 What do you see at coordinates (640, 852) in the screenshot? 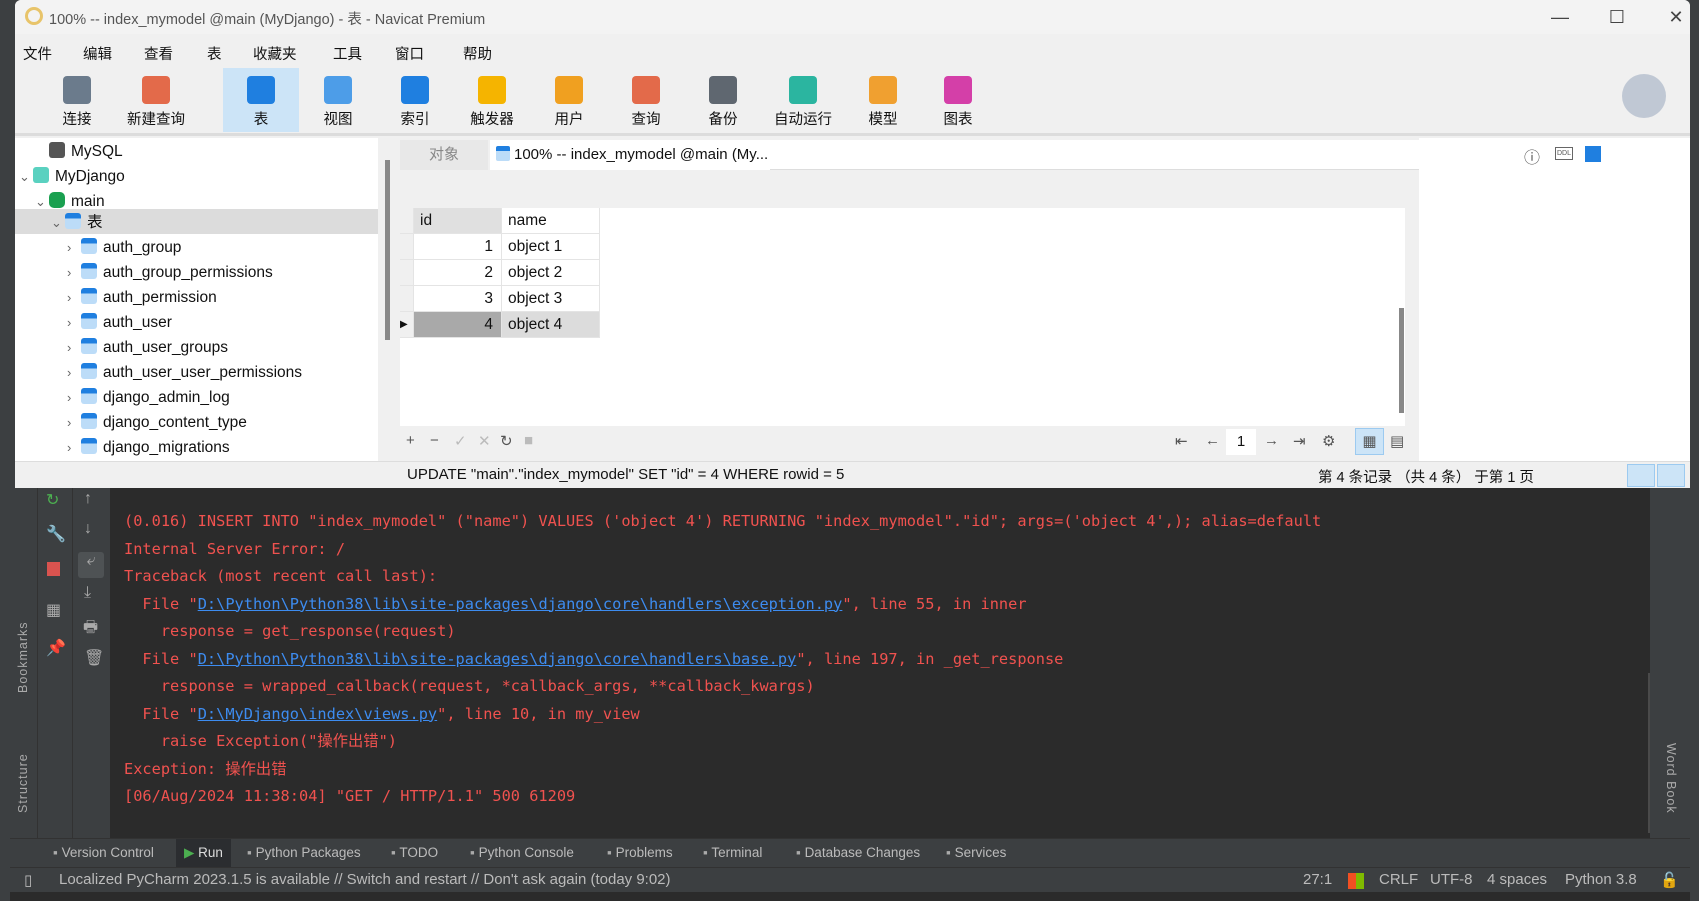
I see `tool-tab-problems: ▪ Problems` at bounding box center [640, 852].